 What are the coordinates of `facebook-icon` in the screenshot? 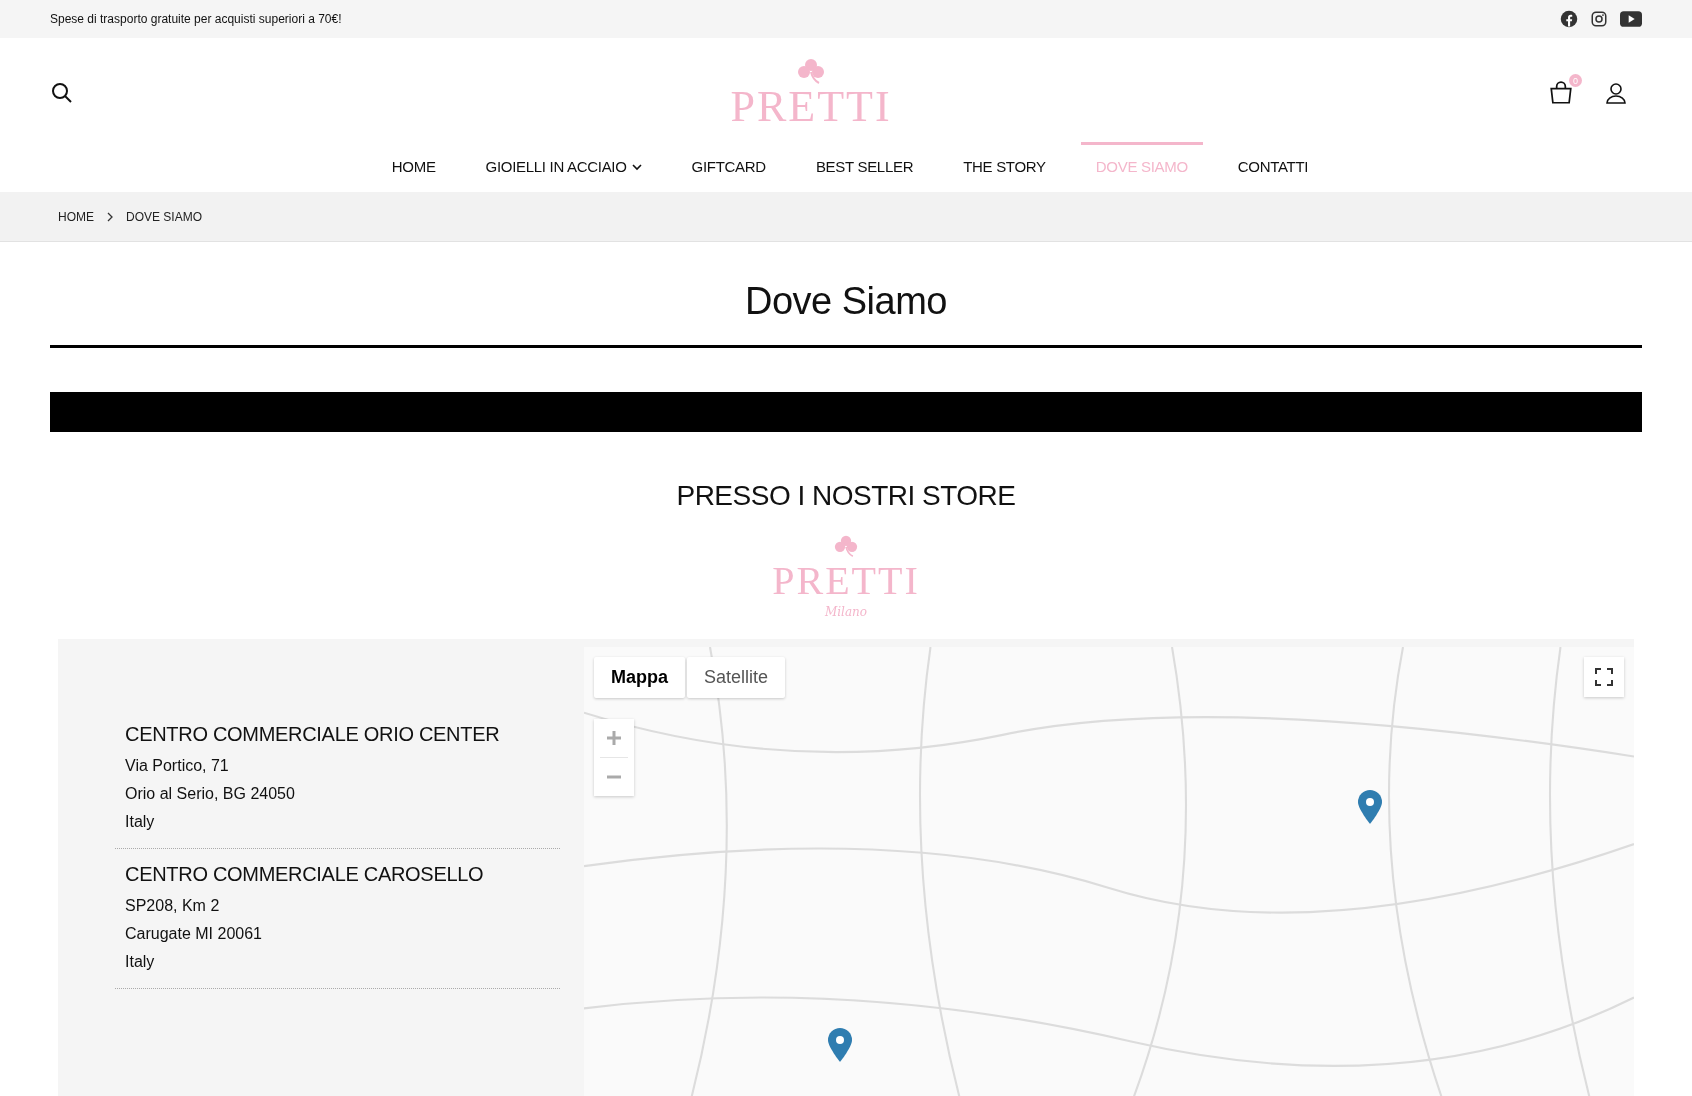 It's located at (1569, 19).